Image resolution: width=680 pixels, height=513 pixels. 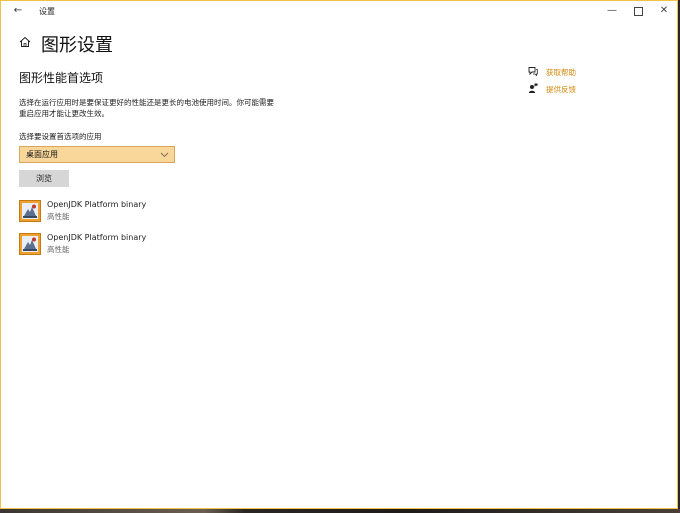 What do you see at coordinates (18, 11) in the screenshot?
I see `back-button: ←` at bounding box center [18, 11].